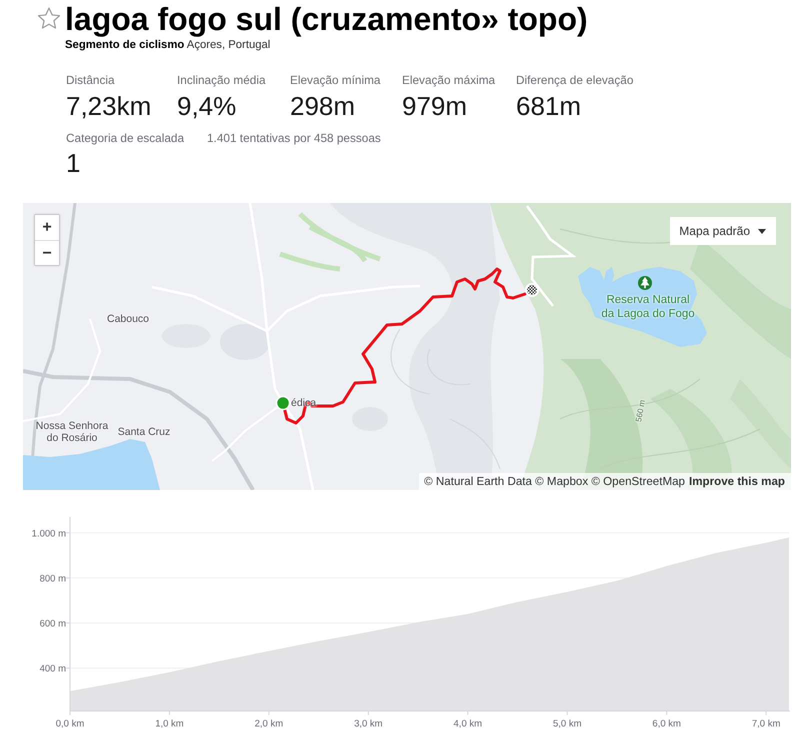  Describe the element at coordinates (468, 724) in the screenshot. I see `x-tick-label: 4,0 km` at that location.